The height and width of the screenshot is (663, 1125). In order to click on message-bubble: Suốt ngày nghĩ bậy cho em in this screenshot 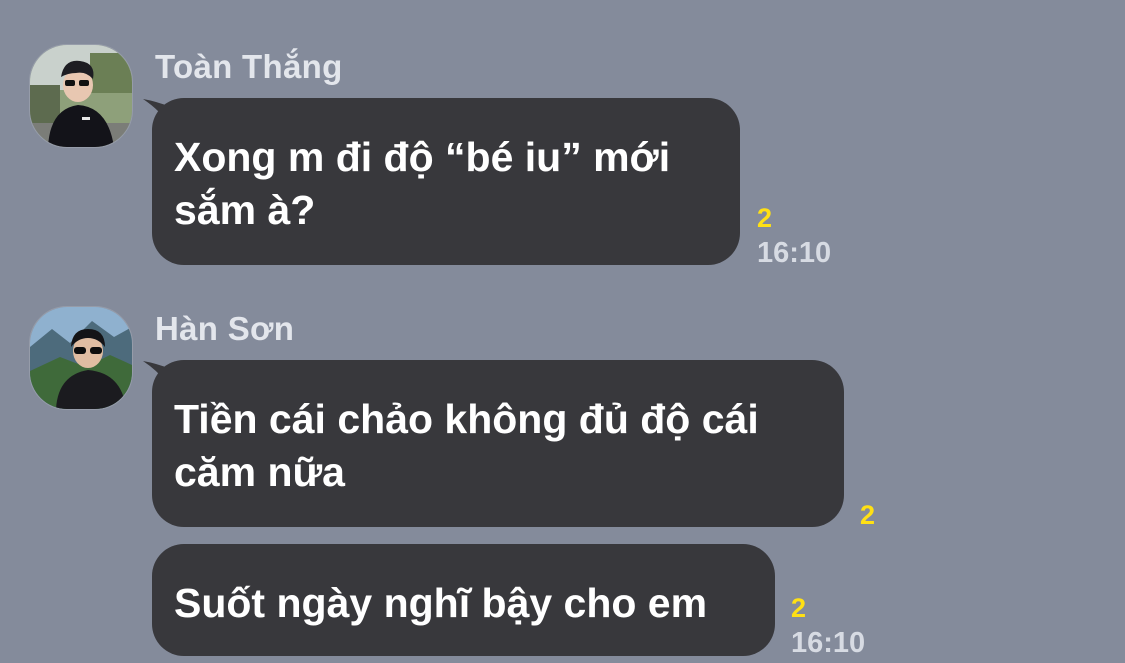, I will do `click(463, 600)`.